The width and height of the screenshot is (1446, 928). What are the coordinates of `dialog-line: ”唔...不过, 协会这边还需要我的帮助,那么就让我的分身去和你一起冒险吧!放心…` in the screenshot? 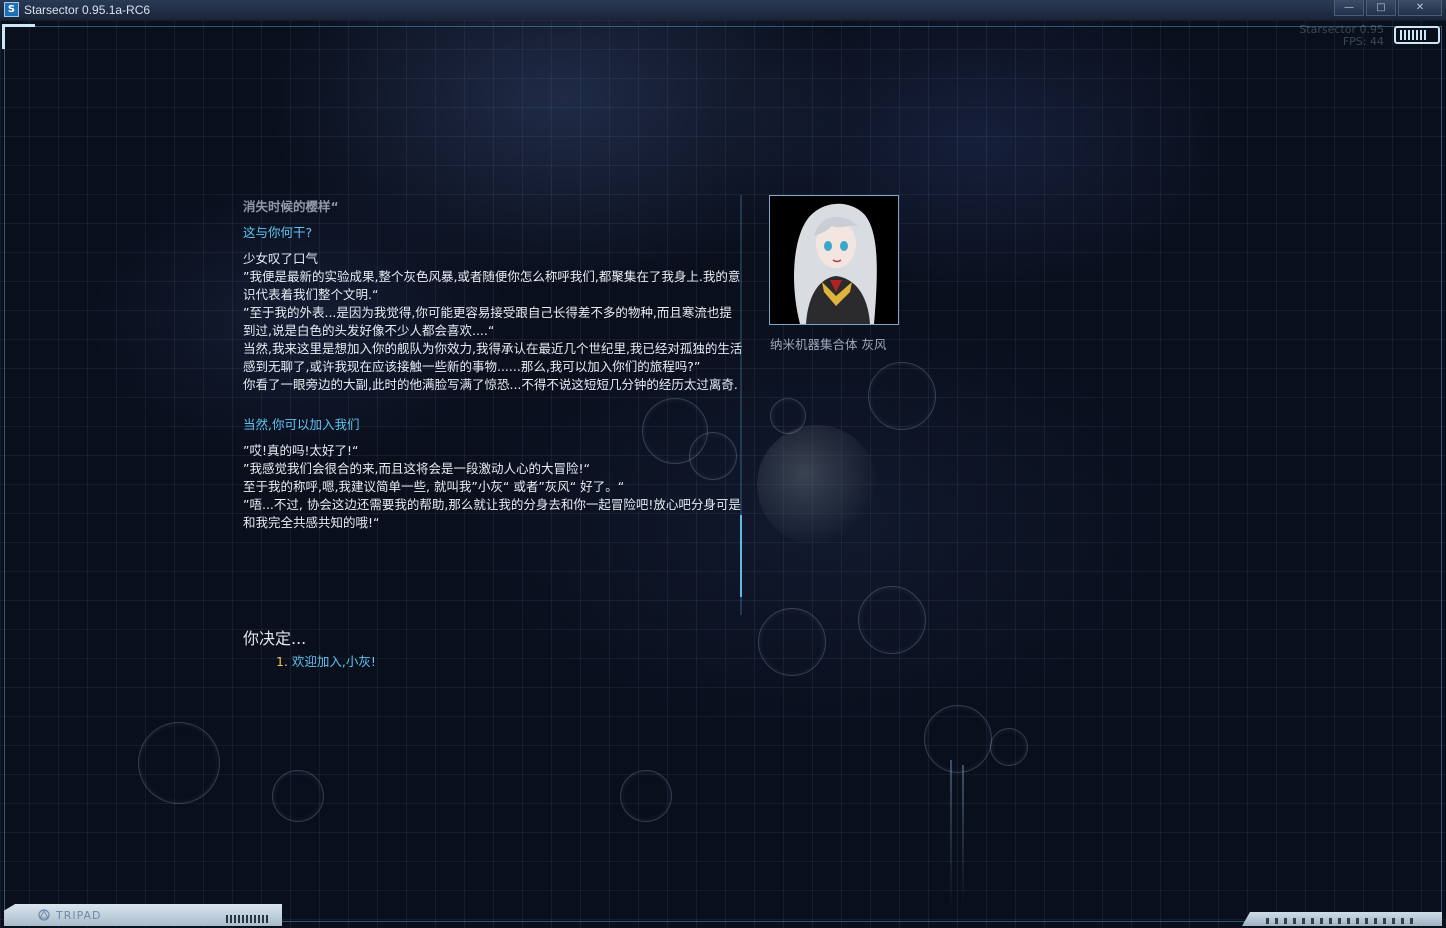 It's located at (492, 513).